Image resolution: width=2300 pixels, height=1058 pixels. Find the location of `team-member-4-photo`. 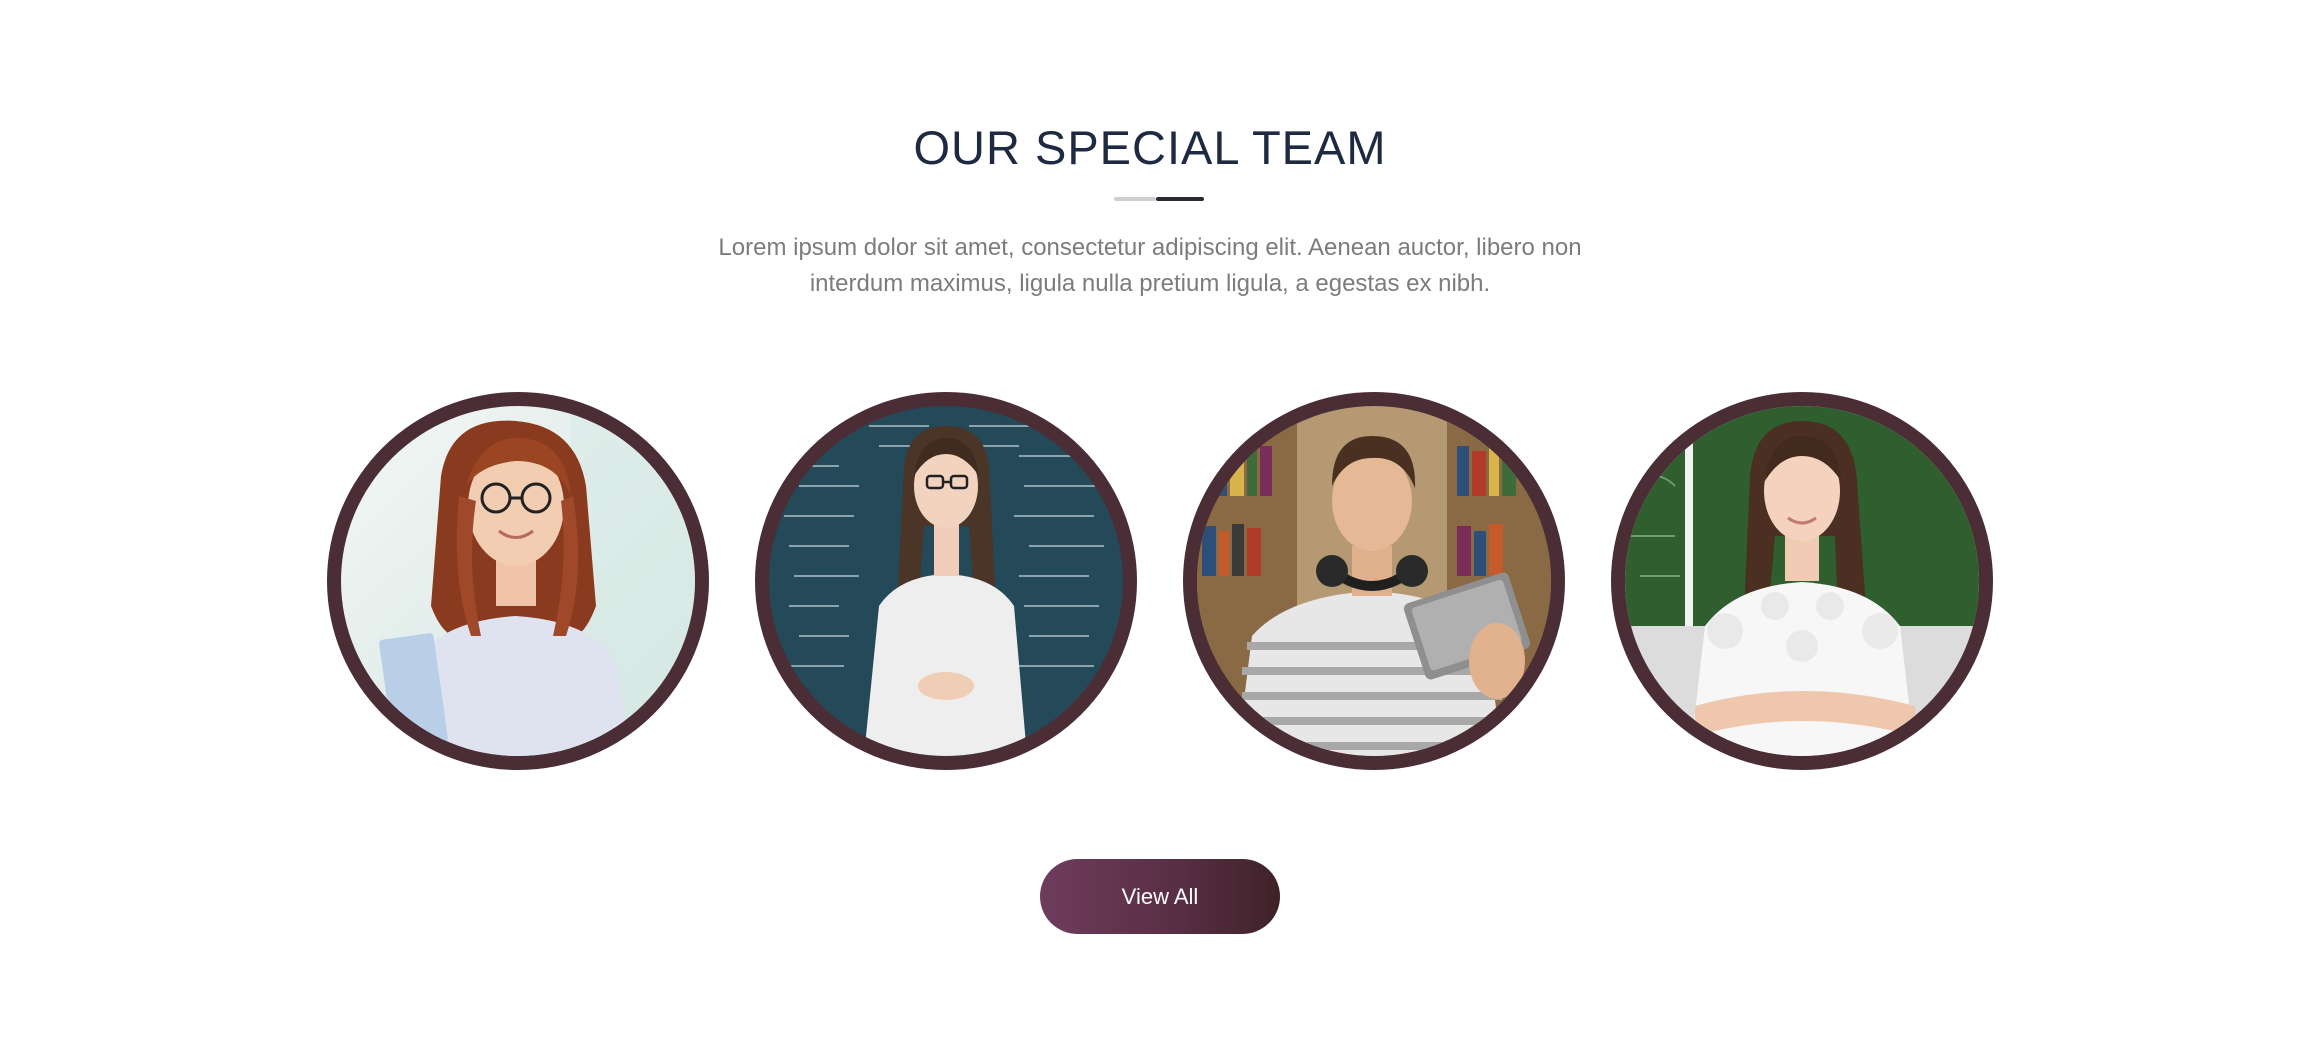

team-member-4-photo is located at coordinates (1802, 581).